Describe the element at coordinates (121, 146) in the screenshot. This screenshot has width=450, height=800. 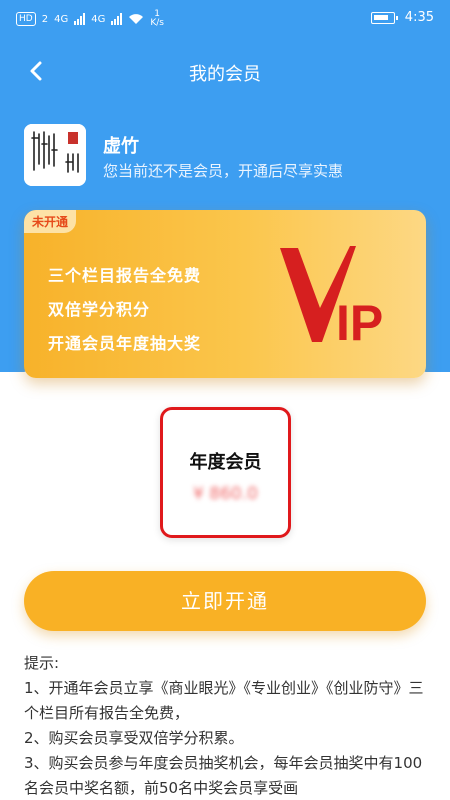
I see `user-name: 虚竹` at that location.